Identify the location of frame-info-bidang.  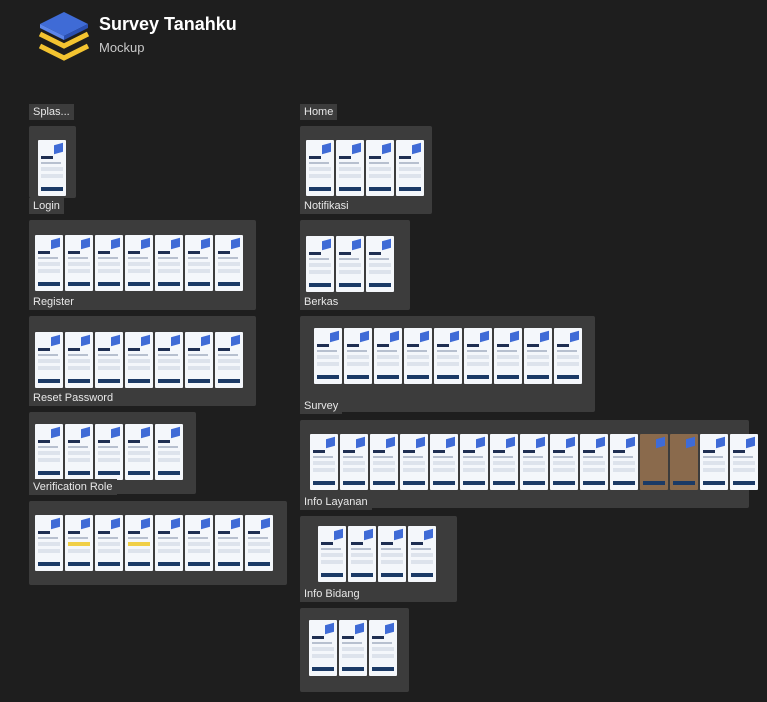
(354, 650).